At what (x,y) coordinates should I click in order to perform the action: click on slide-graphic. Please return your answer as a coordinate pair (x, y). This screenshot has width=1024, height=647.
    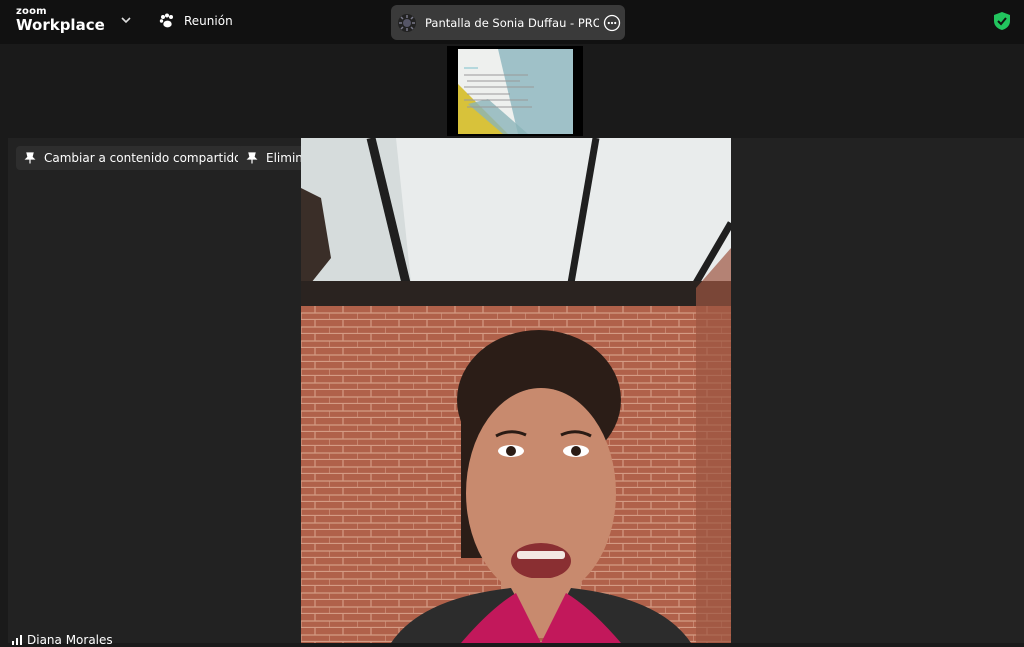
    Looking at the image, I should click on (515, 91).